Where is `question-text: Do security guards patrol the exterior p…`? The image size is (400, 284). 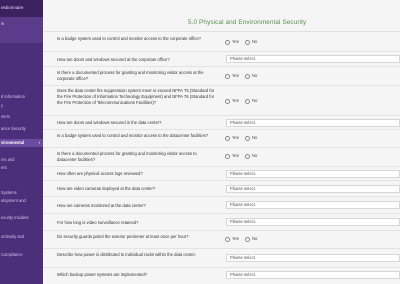 question-text: Do security guards patrol the exterior p… is located at coordinates (123, 236).